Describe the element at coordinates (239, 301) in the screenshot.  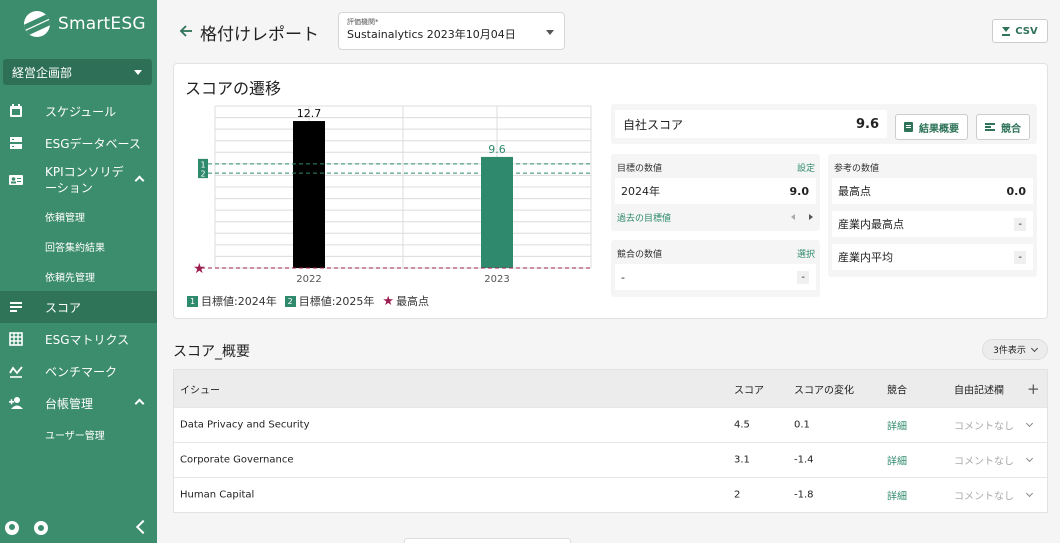
I see `legend-label: 目標値:2024年` at that location.